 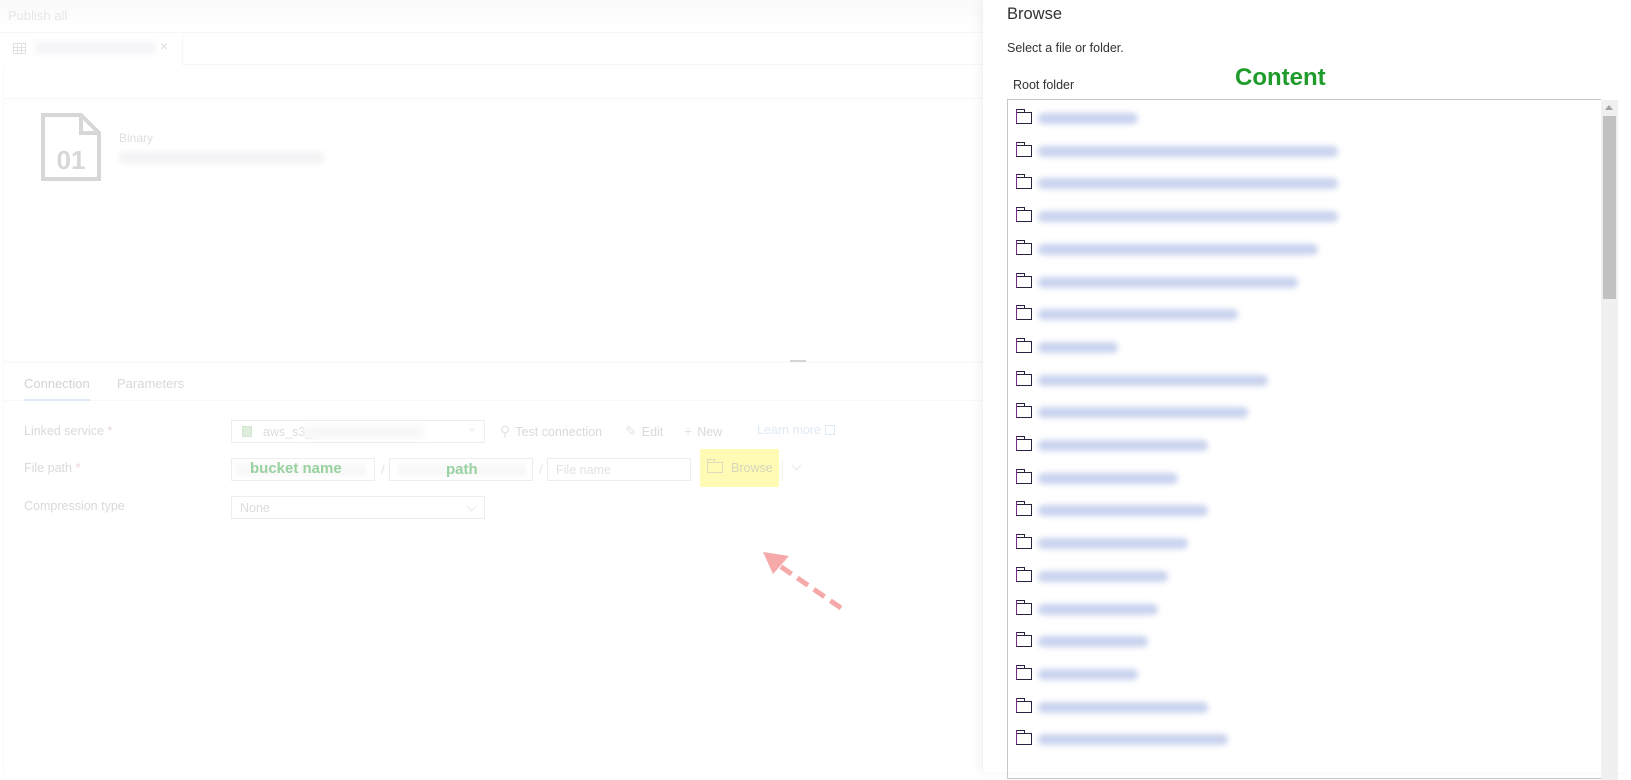 I want to click on table-icon, so click(x=19, y=48).